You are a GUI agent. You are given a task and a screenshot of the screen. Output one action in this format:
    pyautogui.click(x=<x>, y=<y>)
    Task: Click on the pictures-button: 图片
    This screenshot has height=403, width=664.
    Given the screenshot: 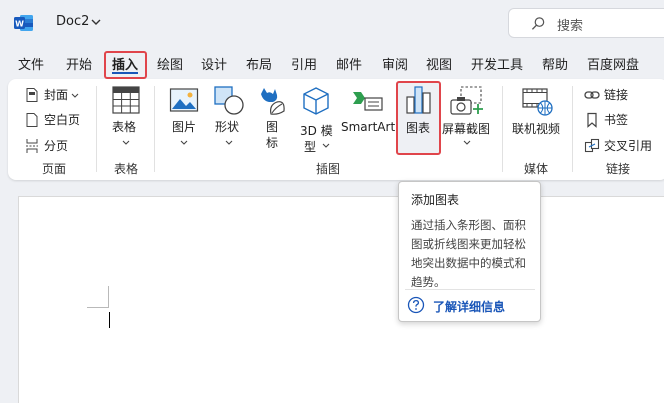 What is the action you would take?
    pyautogui.click(x=184, y=119)
    